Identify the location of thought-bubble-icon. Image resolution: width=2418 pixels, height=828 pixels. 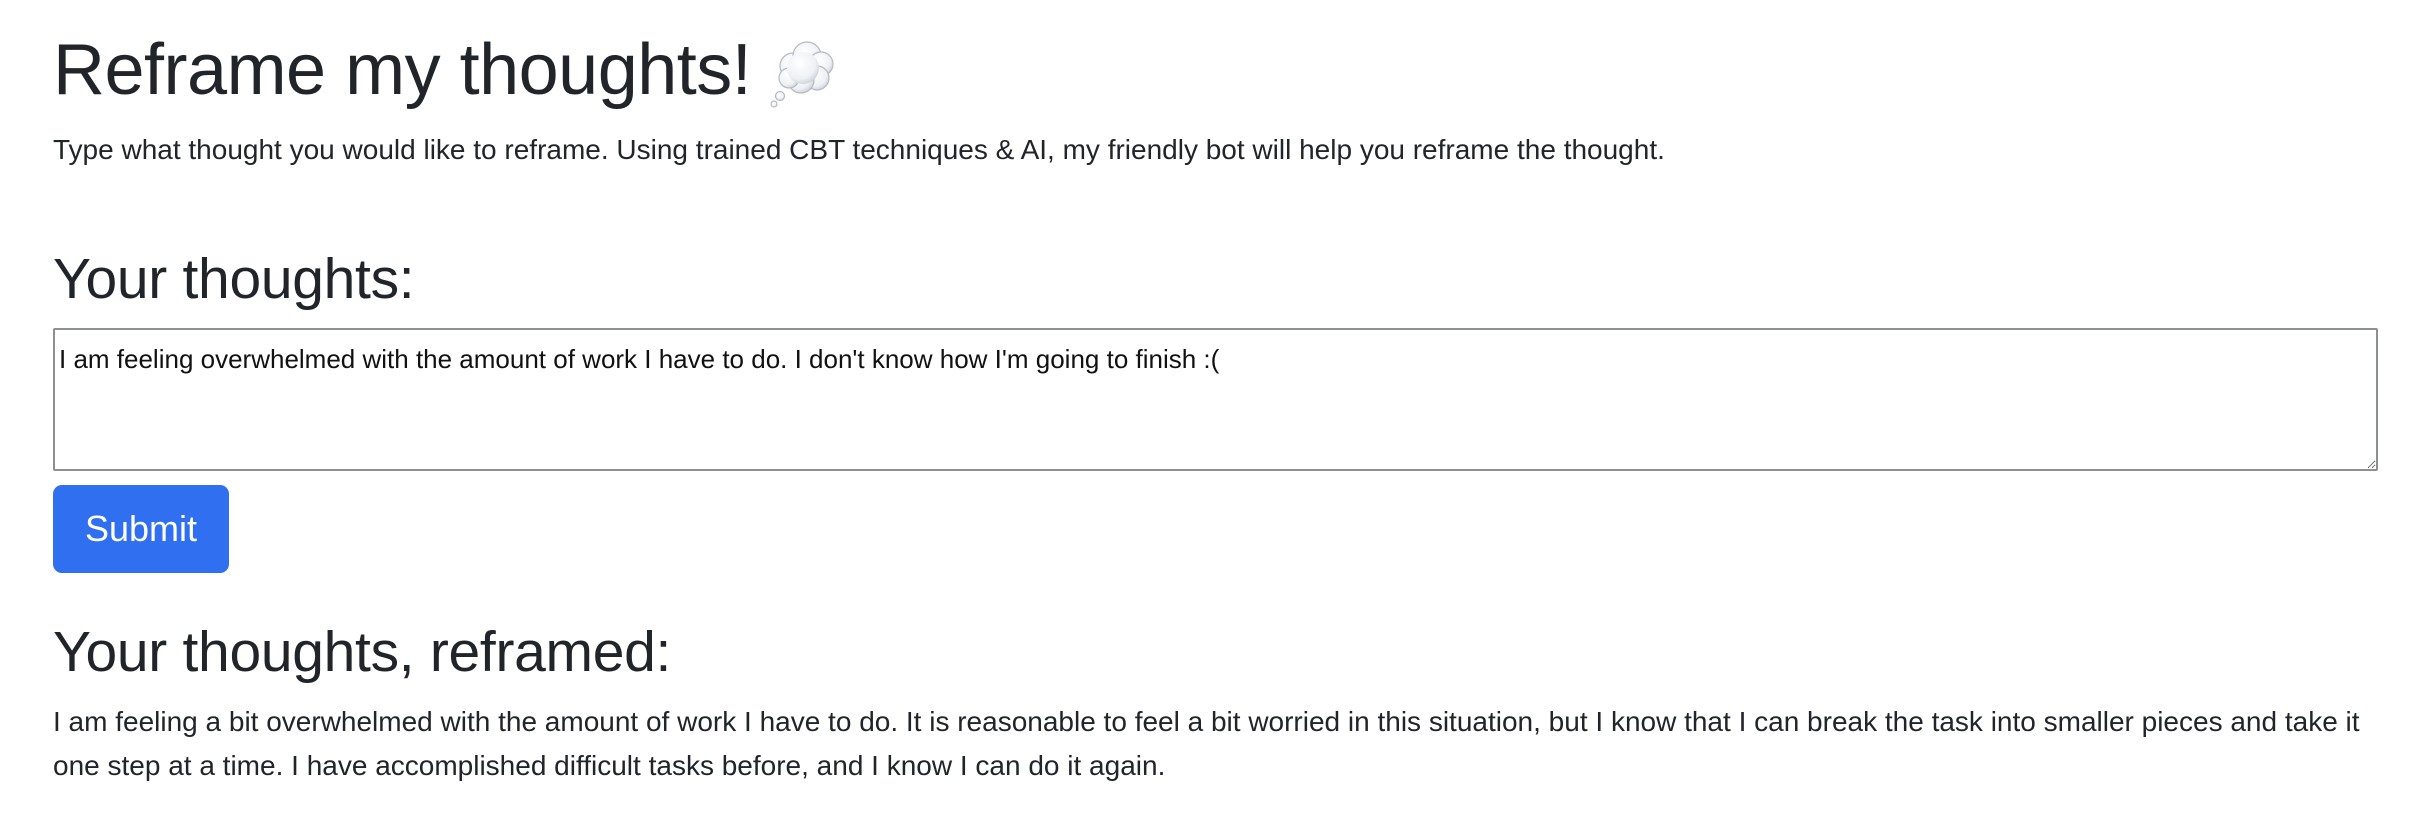
(805, 72).